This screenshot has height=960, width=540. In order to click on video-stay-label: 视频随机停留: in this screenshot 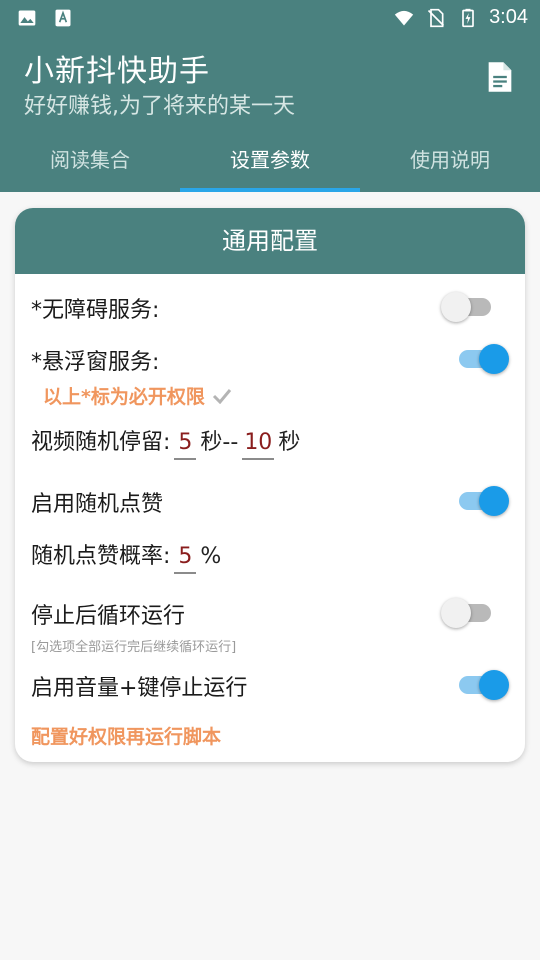, I will do `click(101, 442)`.